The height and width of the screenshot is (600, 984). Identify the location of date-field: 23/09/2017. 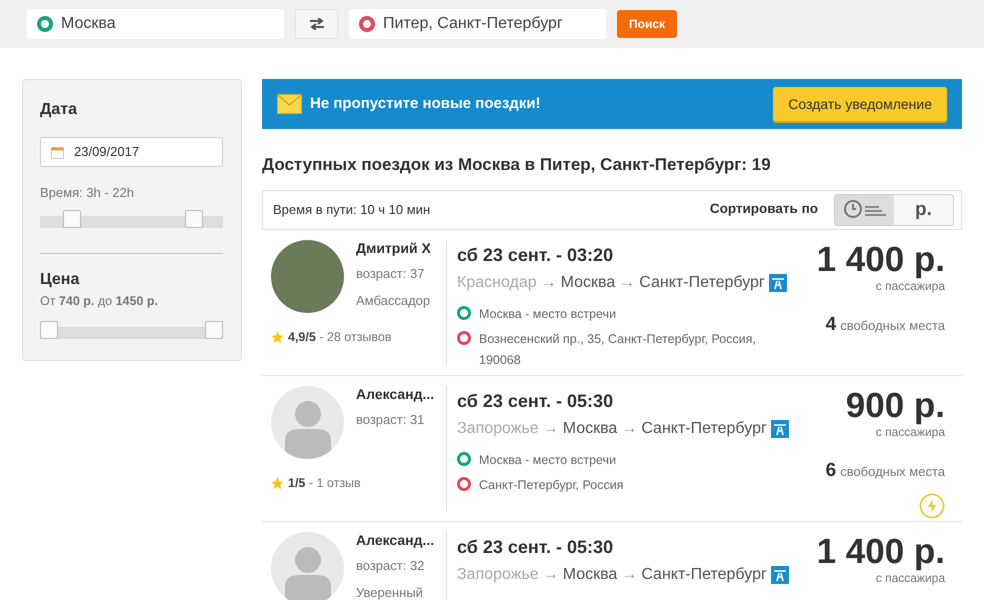
(131, 152).